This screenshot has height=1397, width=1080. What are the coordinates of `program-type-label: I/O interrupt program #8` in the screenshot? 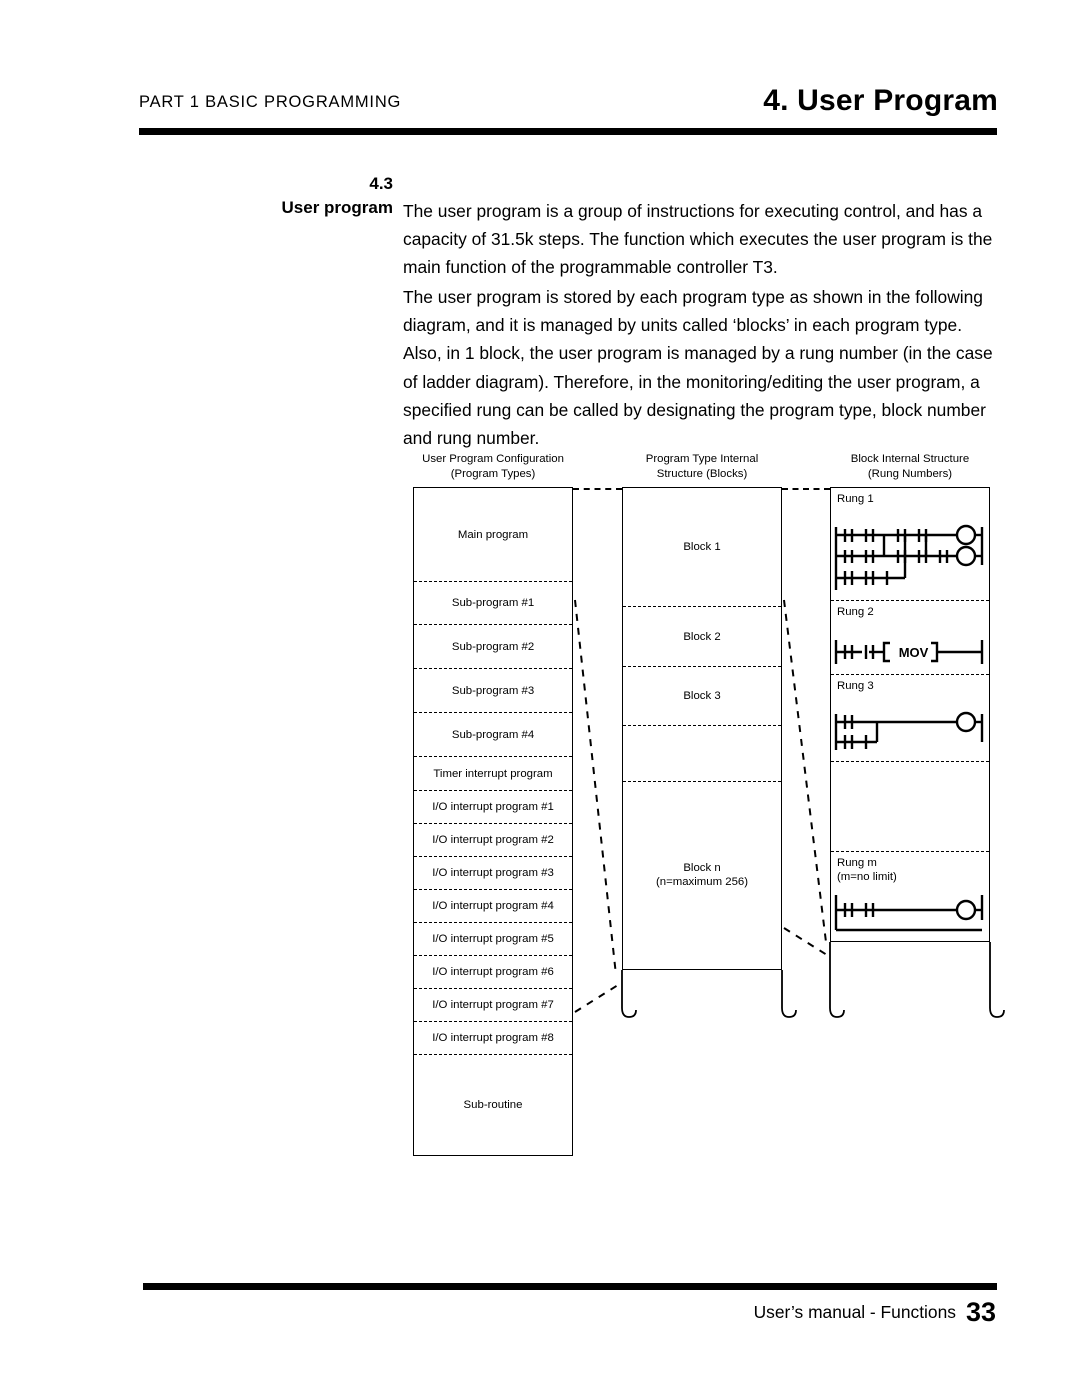 It's located at (493, 1038).